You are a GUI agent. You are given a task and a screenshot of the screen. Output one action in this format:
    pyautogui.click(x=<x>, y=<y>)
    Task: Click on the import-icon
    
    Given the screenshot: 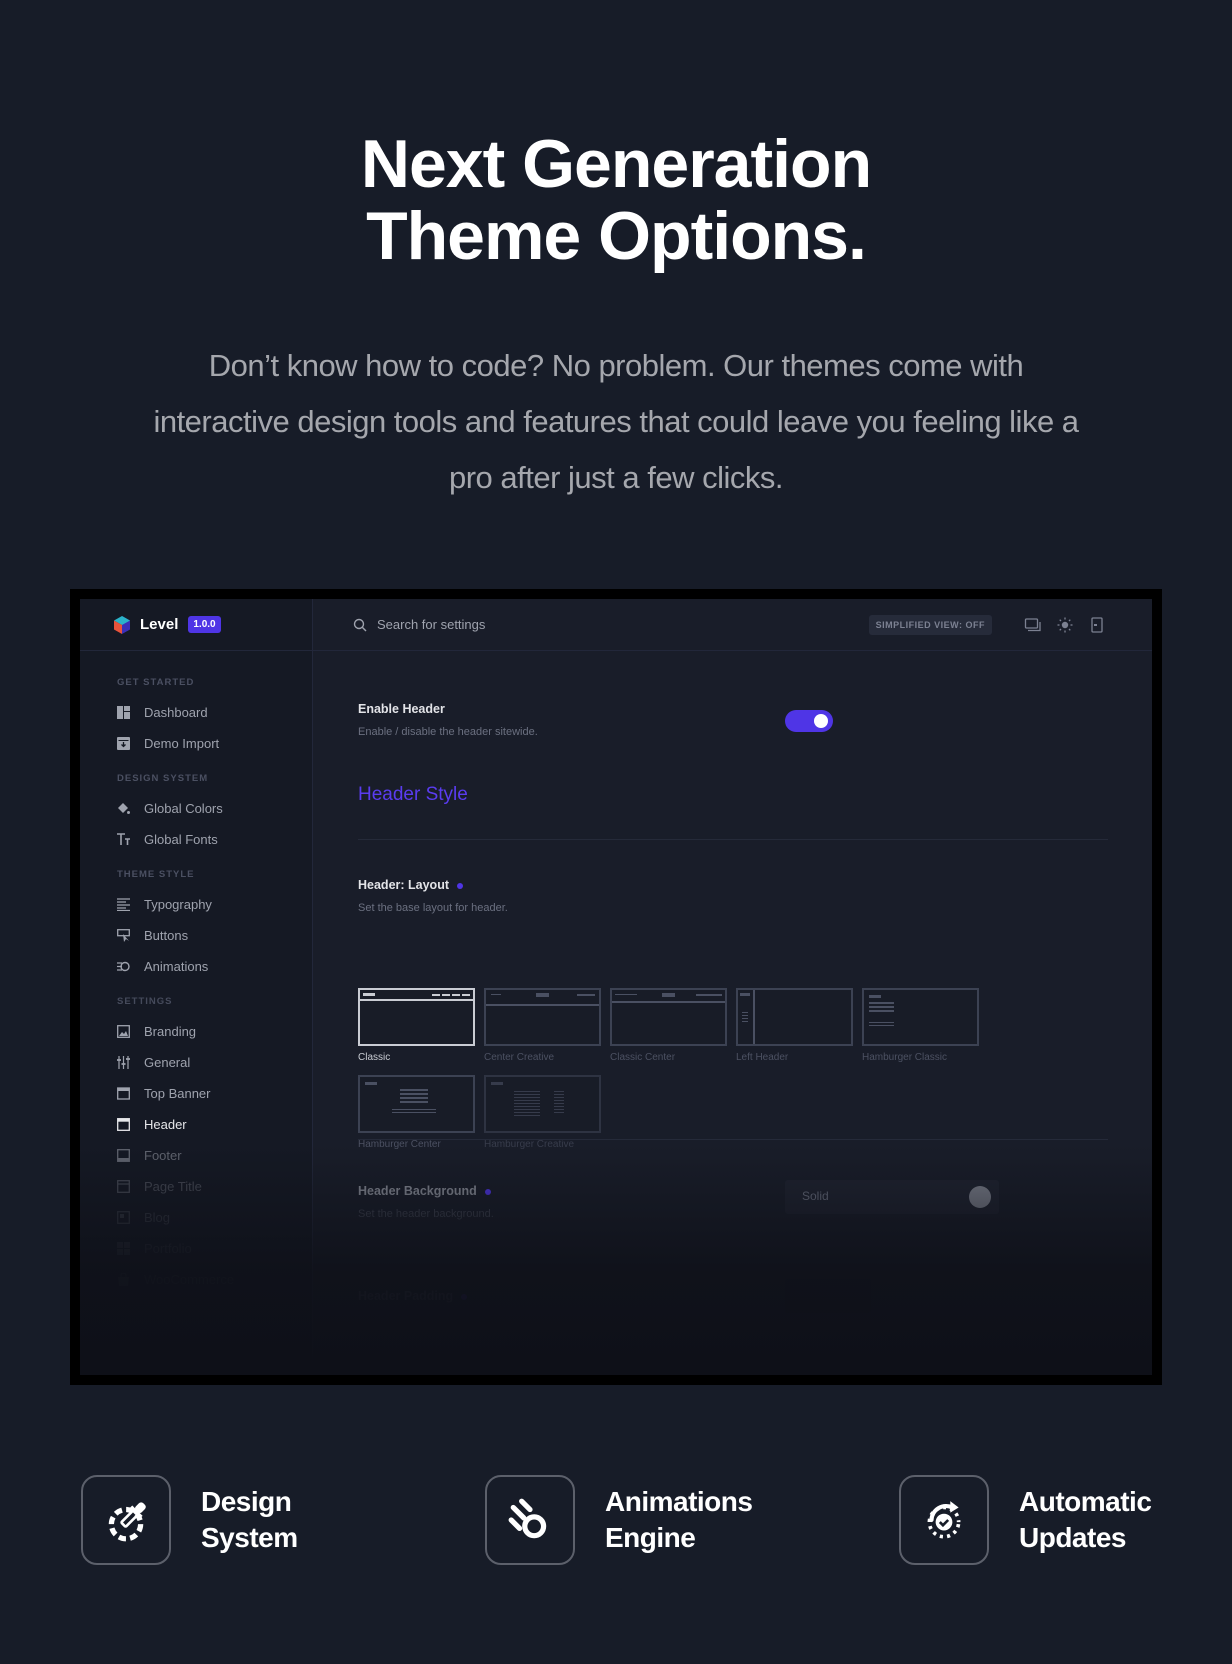 What is the action you would take?
    pyautogui.click(x=123, y=743)
    